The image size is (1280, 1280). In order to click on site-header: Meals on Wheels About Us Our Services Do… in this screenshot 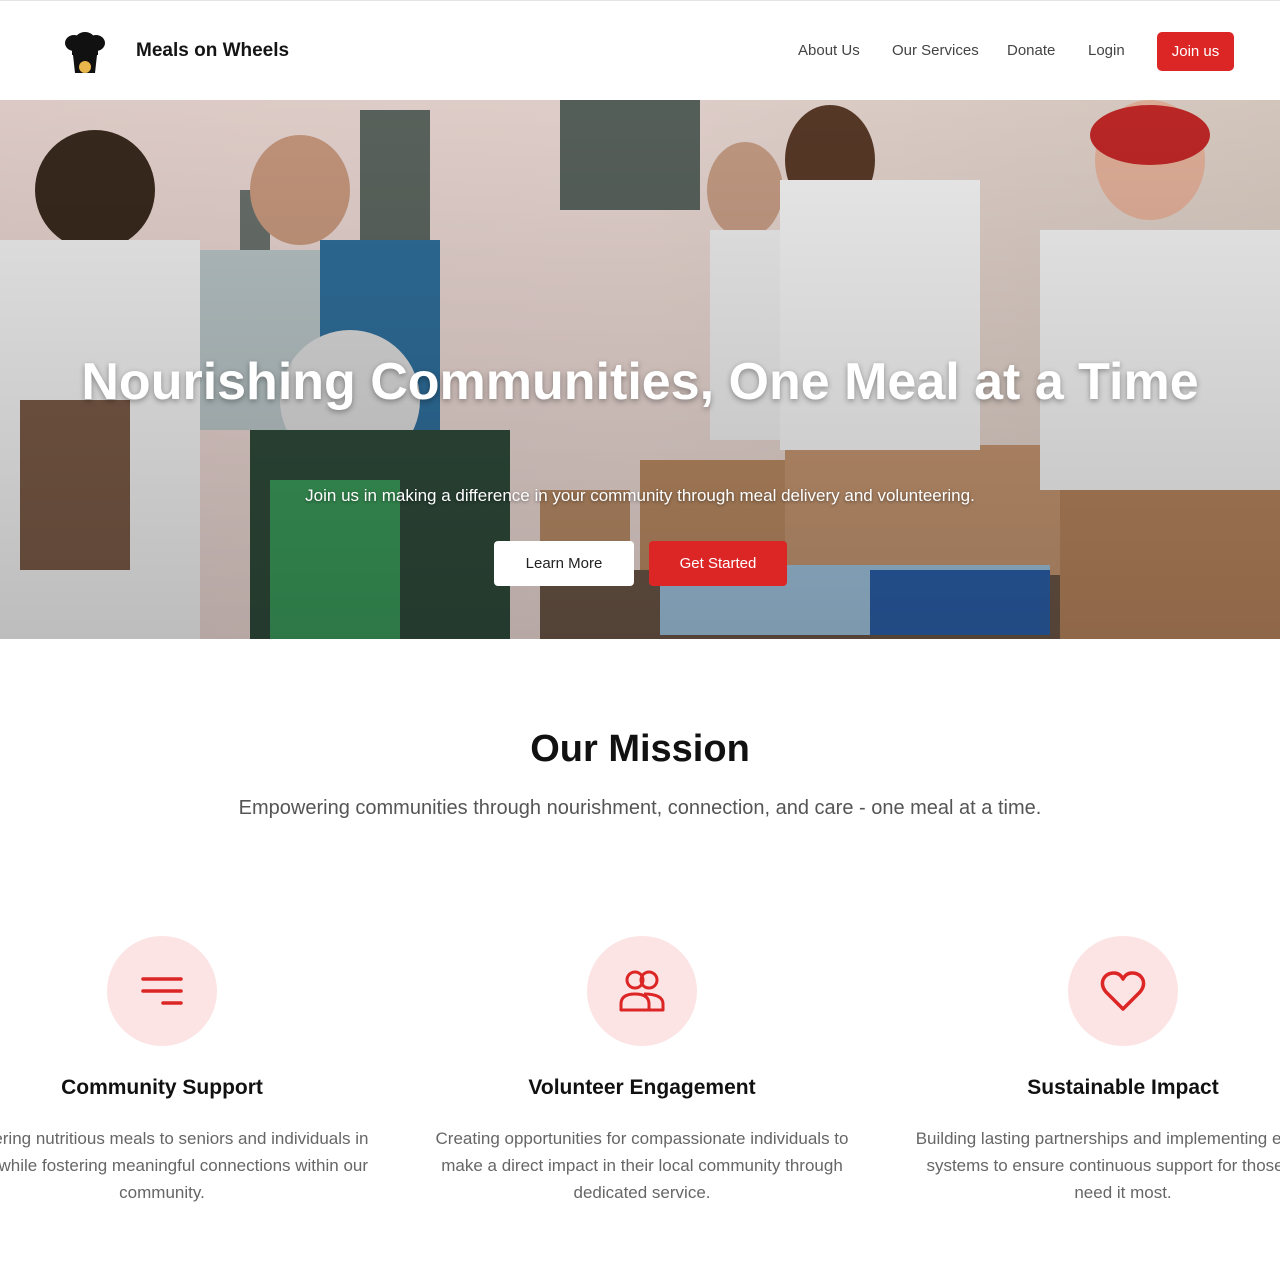, I will do `click(640, 50)`.